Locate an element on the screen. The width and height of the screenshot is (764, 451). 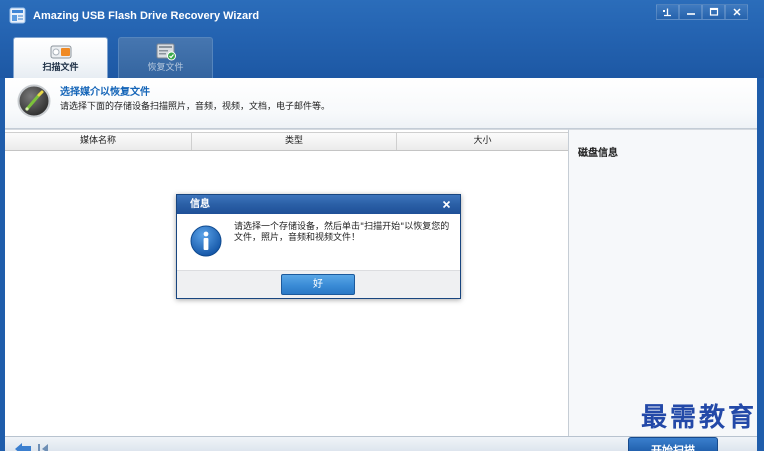
start-scan-button: 开始扫描 is located at coordinates (673, 444).